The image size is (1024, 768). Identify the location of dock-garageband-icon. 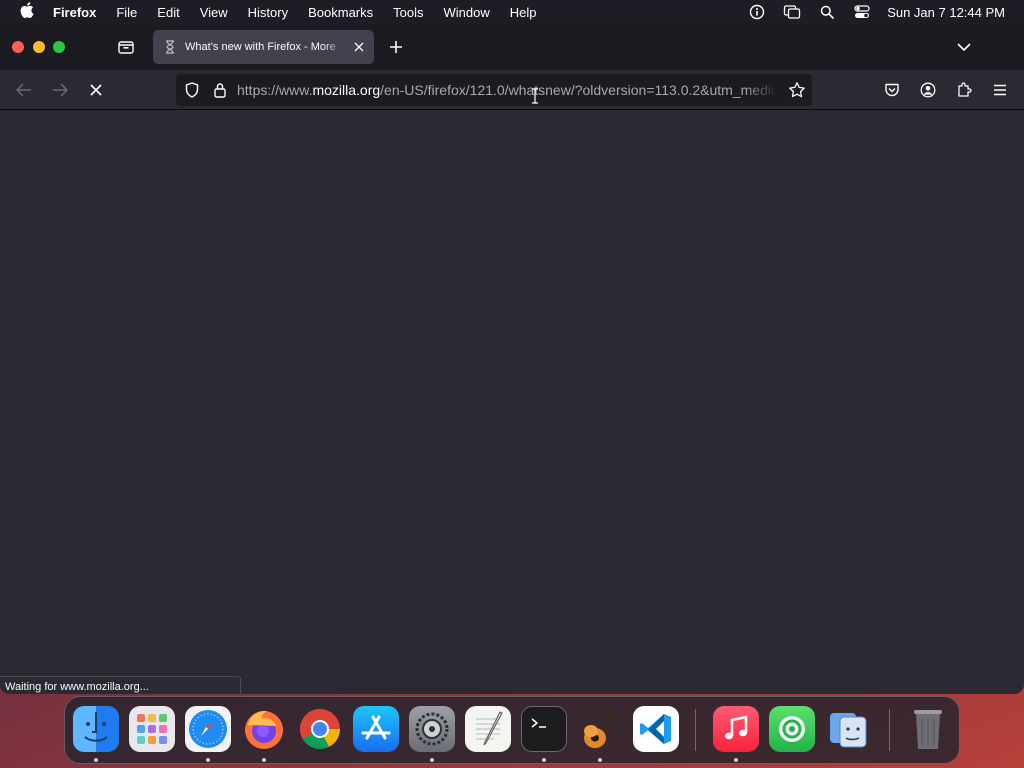
(600, 729).